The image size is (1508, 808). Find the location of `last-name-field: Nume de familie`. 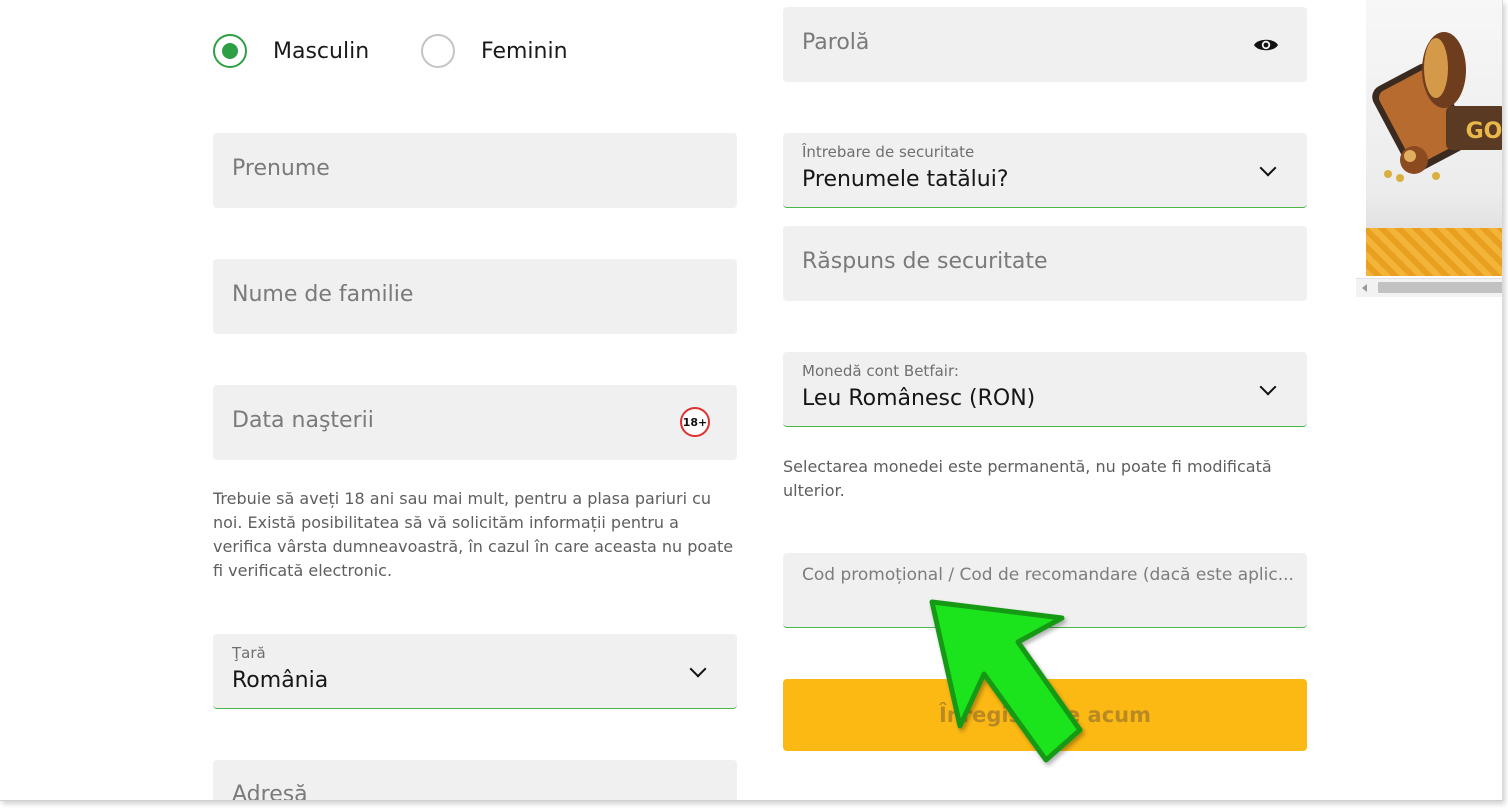

last-name-field: Nume de familie is located at coordinates (475, 296).